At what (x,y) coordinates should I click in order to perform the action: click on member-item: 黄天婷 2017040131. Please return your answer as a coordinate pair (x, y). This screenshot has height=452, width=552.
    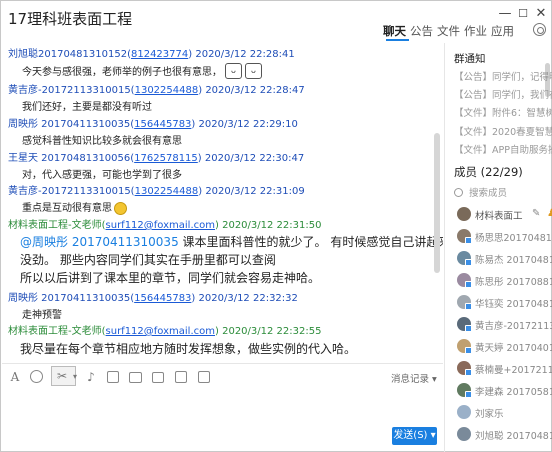
    Looking at the image, I should click on (504, 347).